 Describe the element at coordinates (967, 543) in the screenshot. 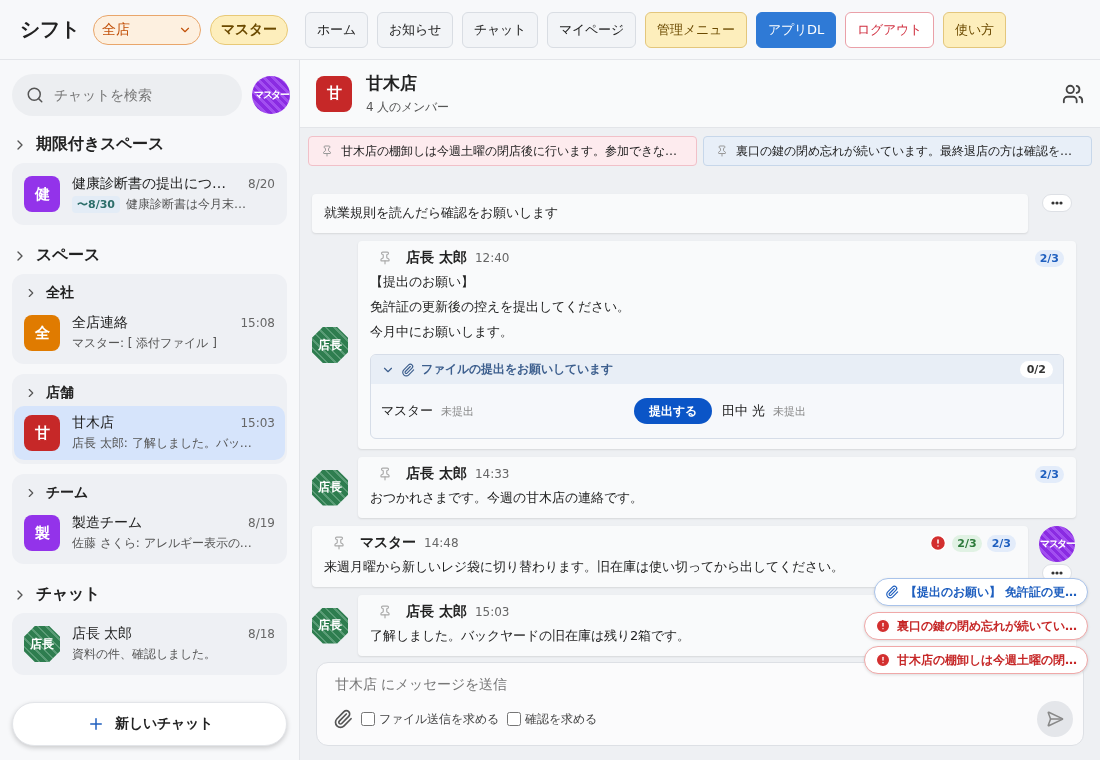

I see `confirm-count: 2/3` at that location.